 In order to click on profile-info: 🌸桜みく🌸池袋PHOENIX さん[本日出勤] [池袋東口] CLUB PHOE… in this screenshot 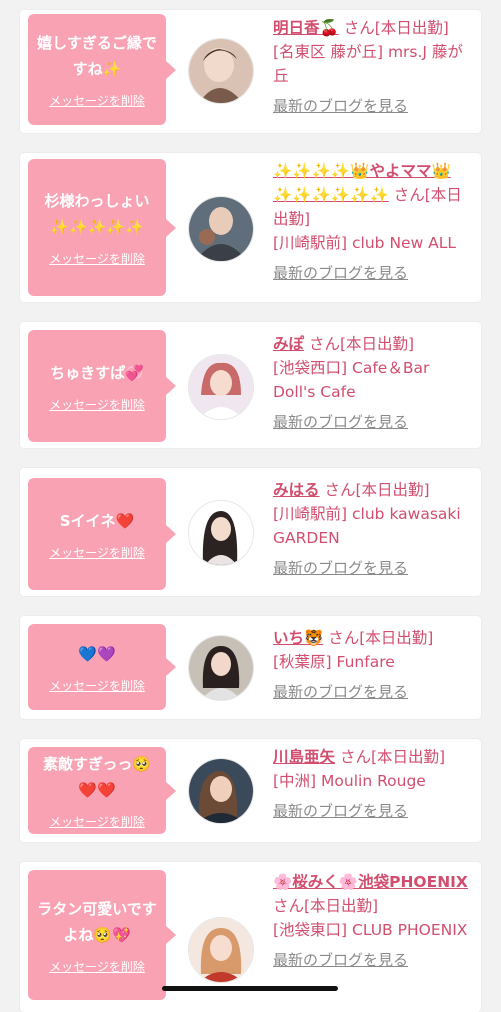, I will do `click(373, 921)`.